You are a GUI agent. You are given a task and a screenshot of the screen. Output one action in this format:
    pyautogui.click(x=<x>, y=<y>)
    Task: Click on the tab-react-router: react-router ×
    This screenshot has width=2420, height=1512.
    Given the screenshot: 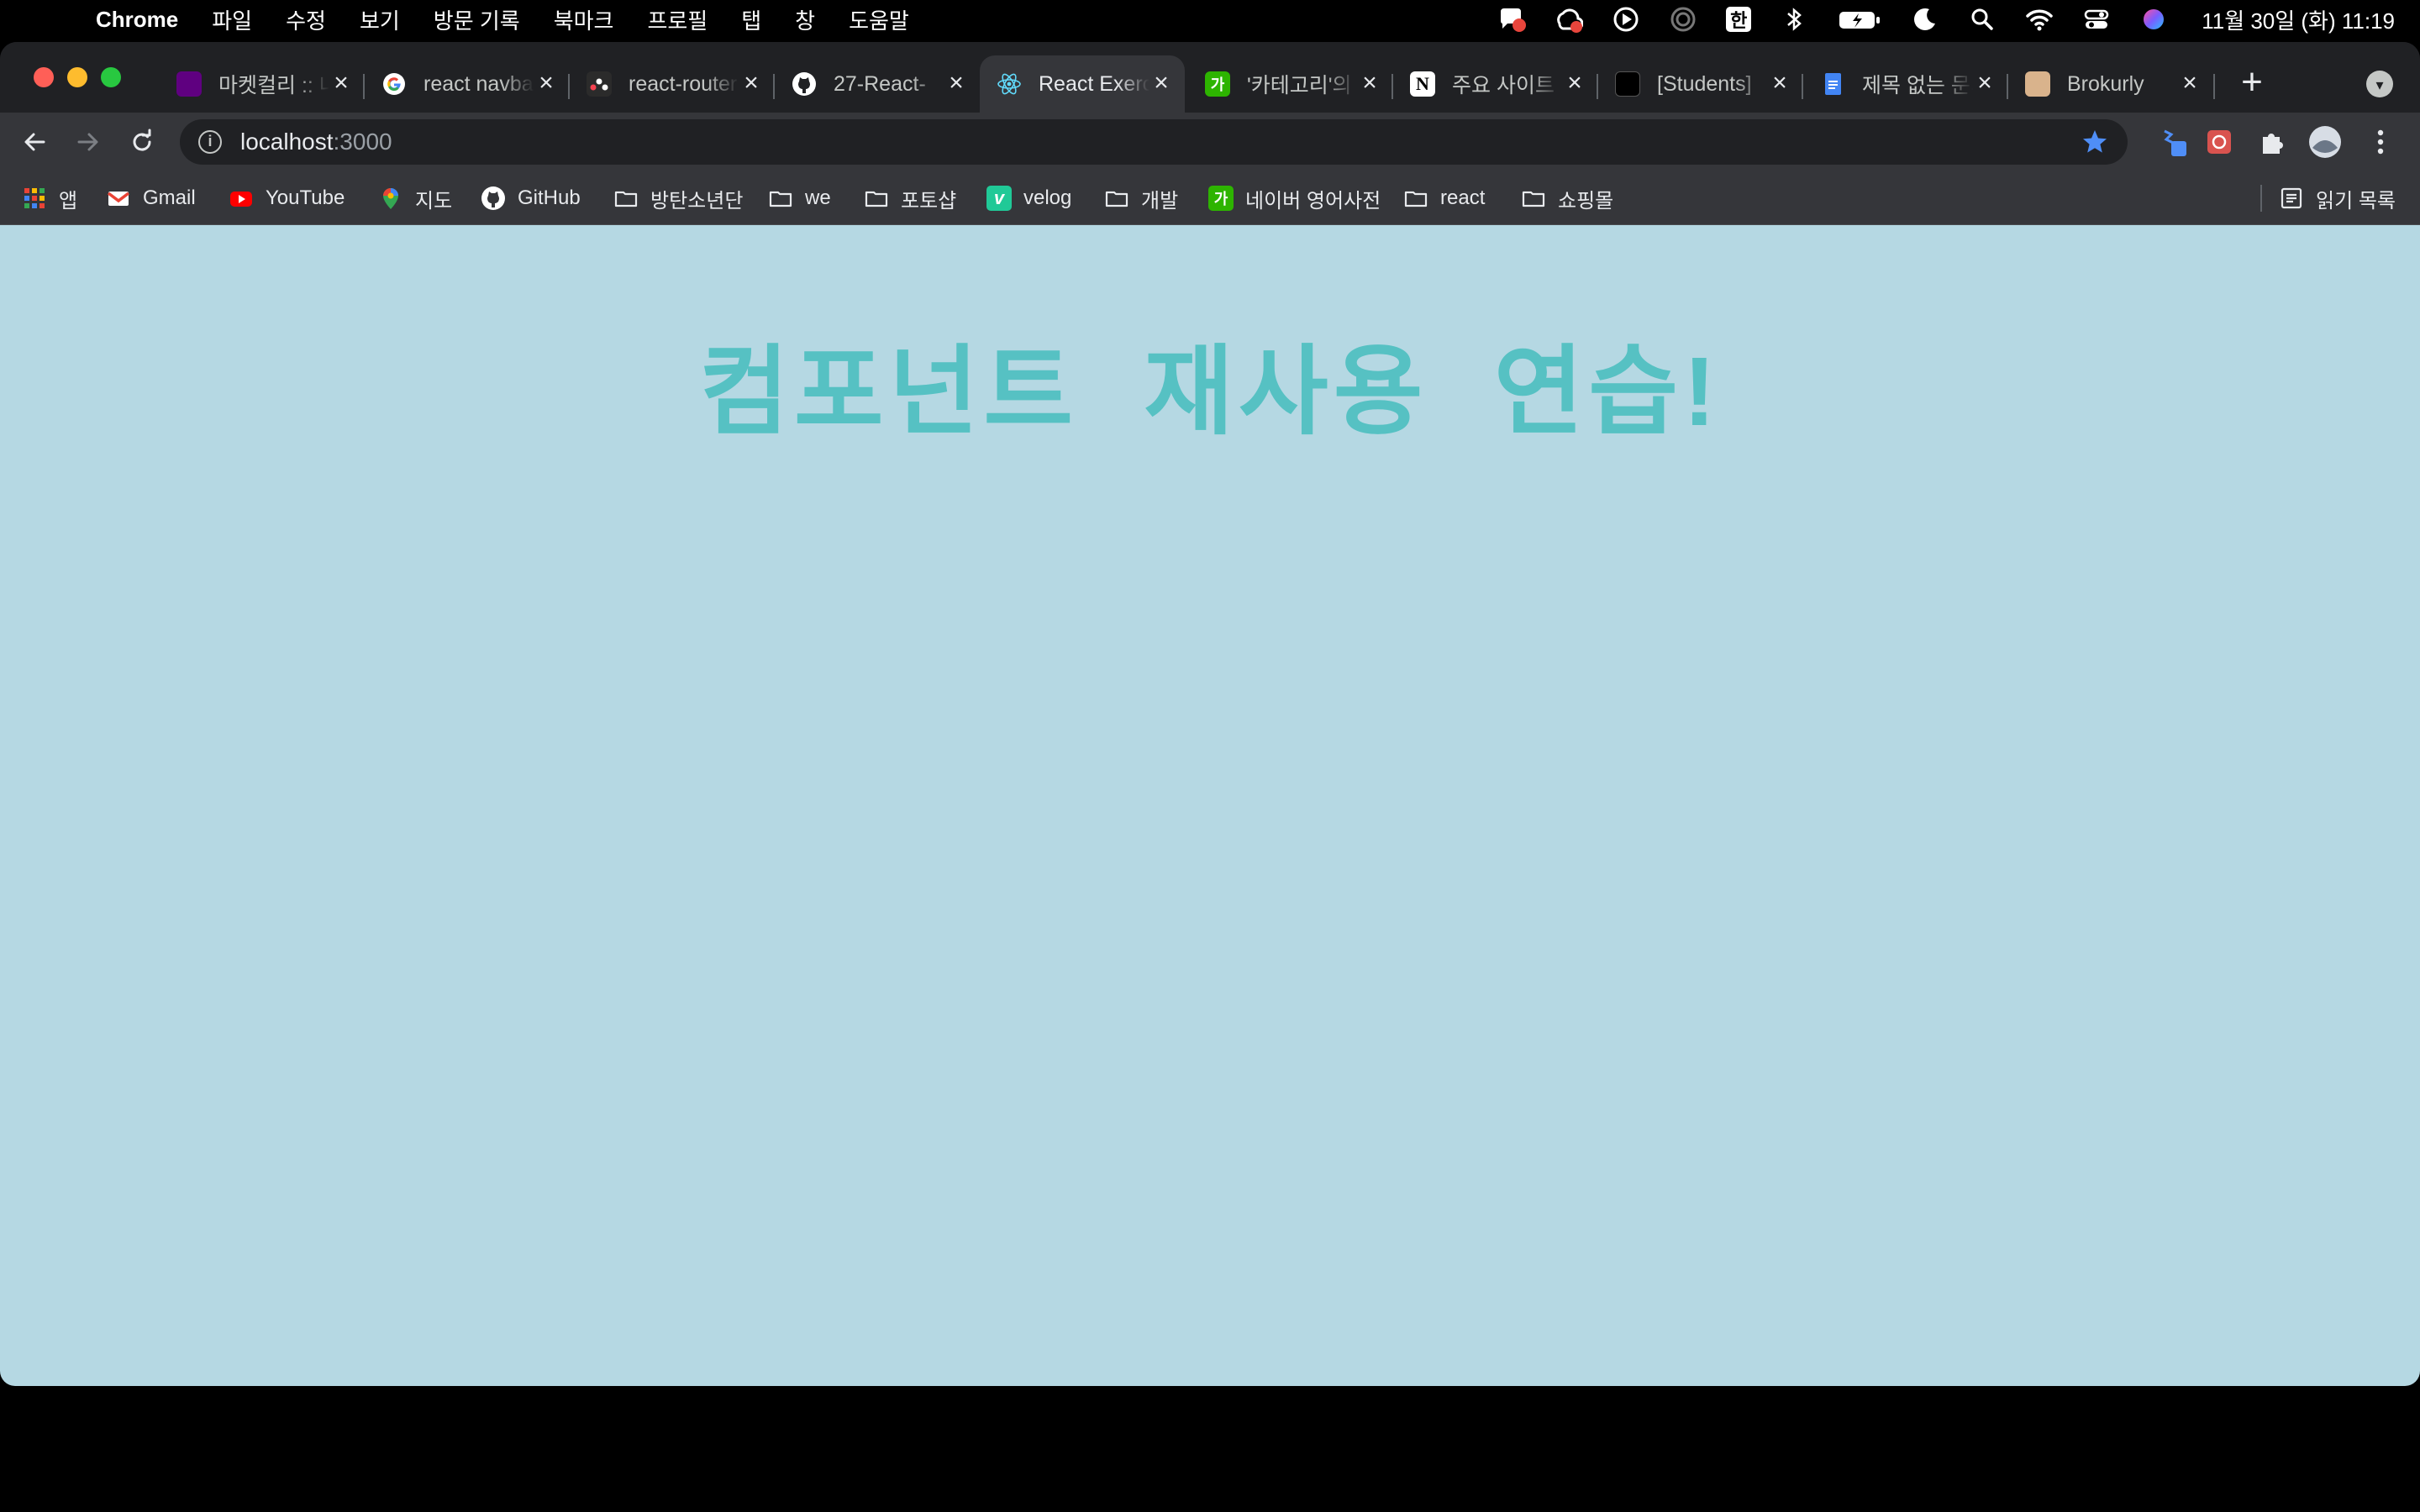 What is the action you would take?
    pyautogui.click(x=673, y=84)
    